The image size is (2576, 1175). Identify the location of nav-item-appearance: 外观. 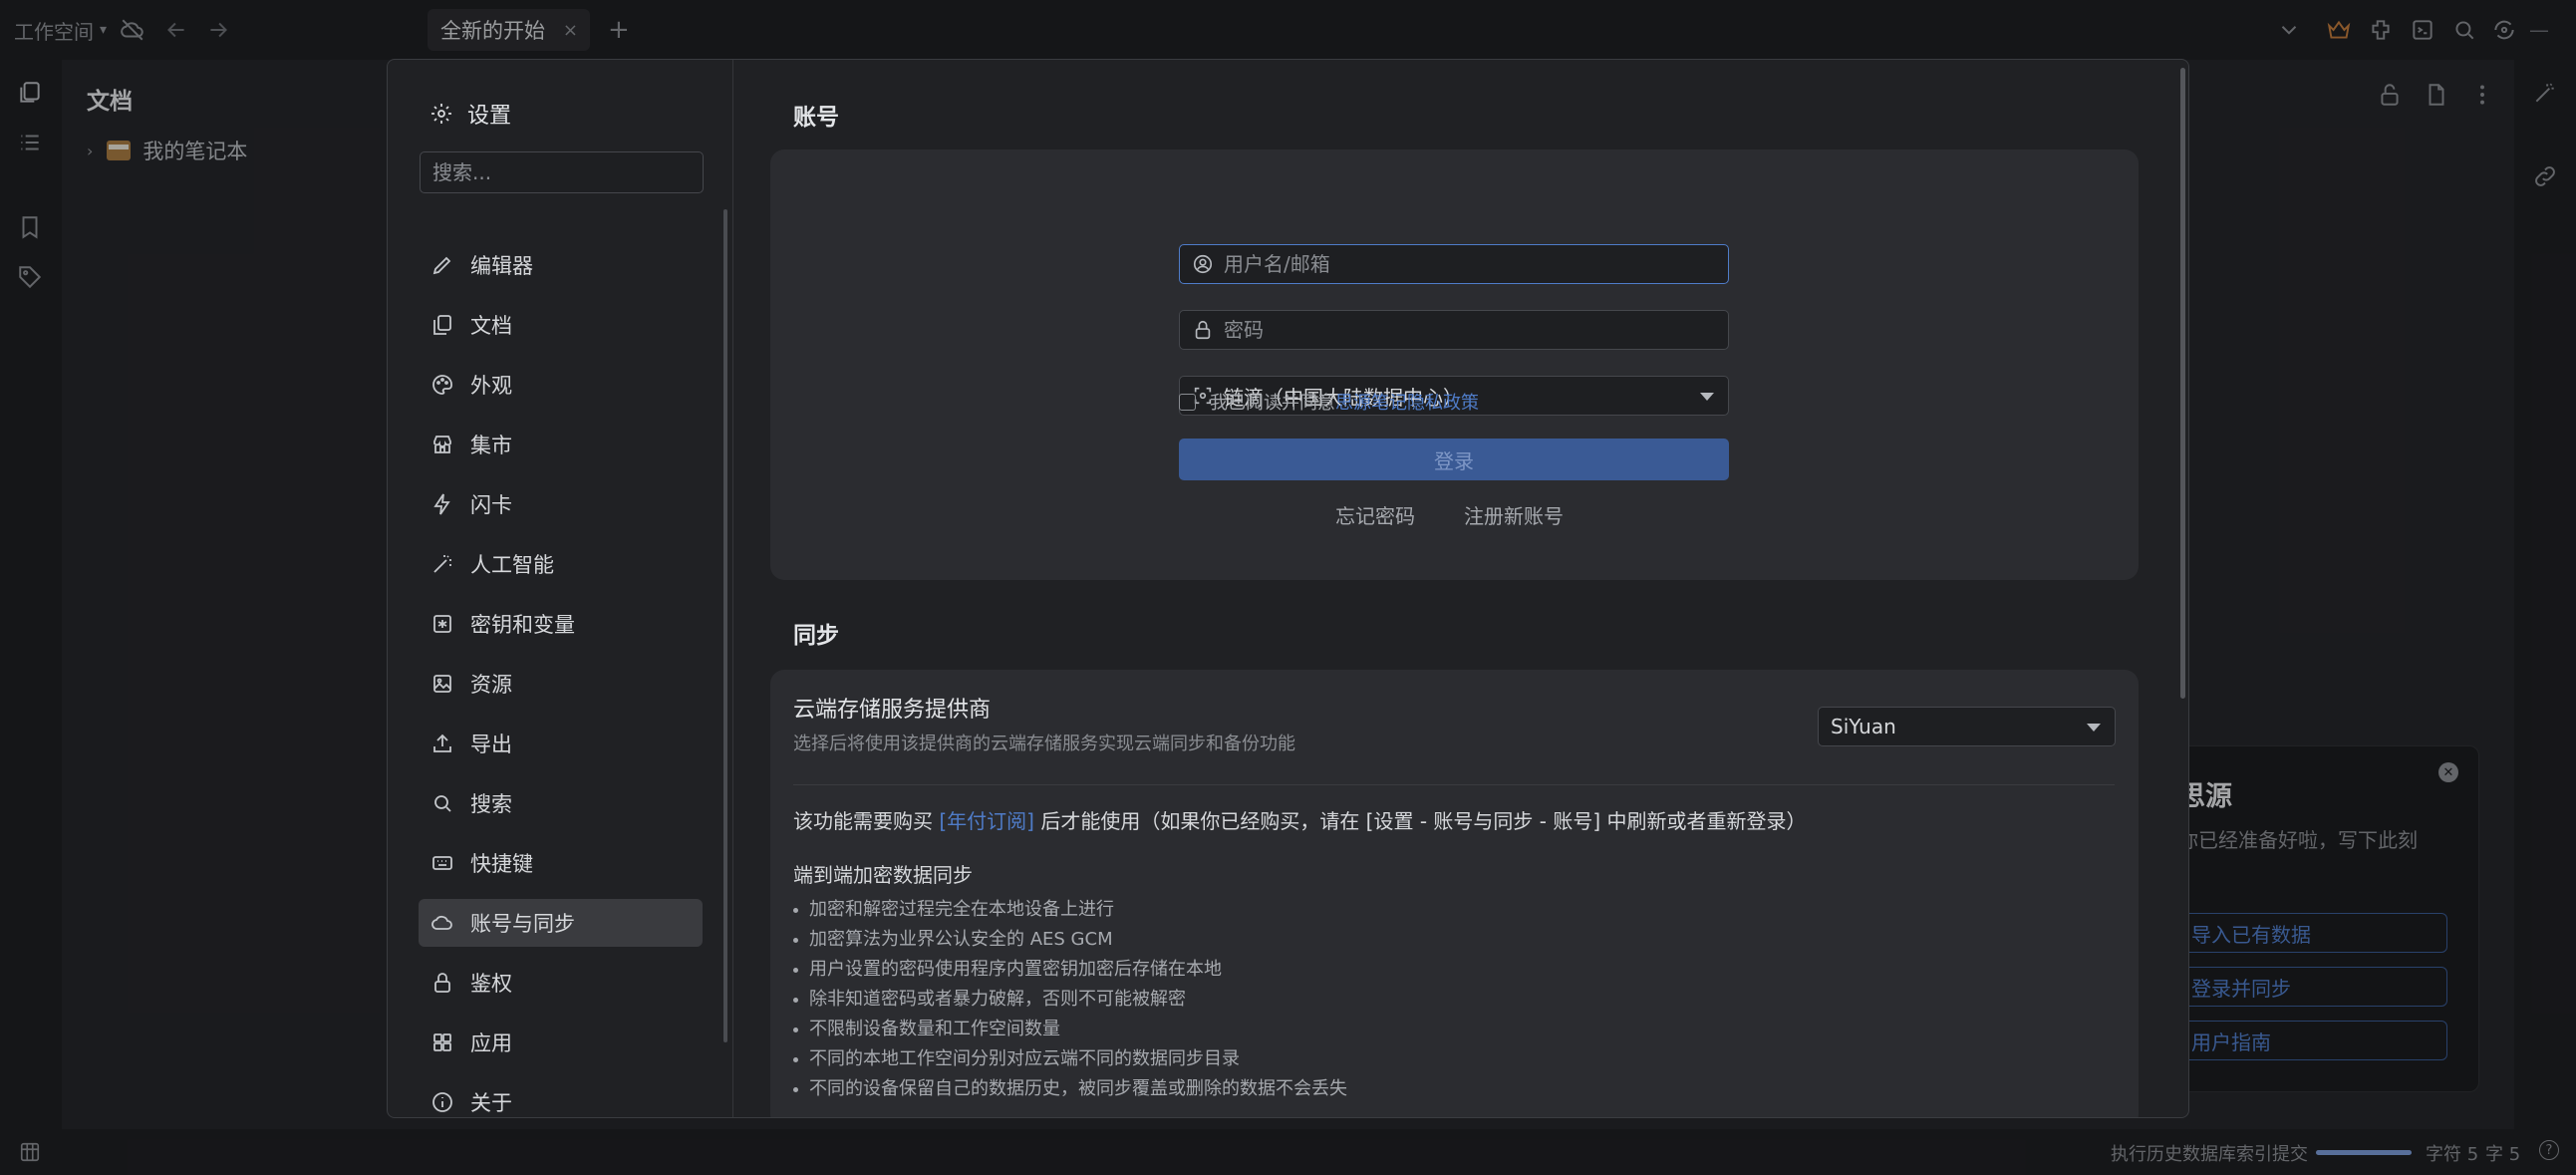
(561, 385).